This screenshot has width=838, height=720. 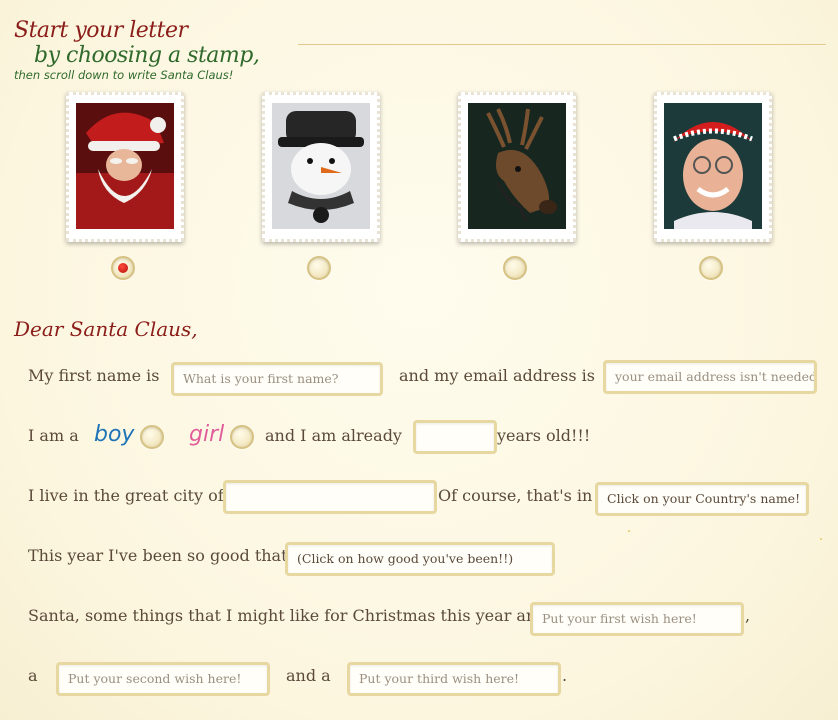 What do you see at coordinates (114, 434) in the screenshot?
I see `boy-label: boy` at bounding box center [114, 434].